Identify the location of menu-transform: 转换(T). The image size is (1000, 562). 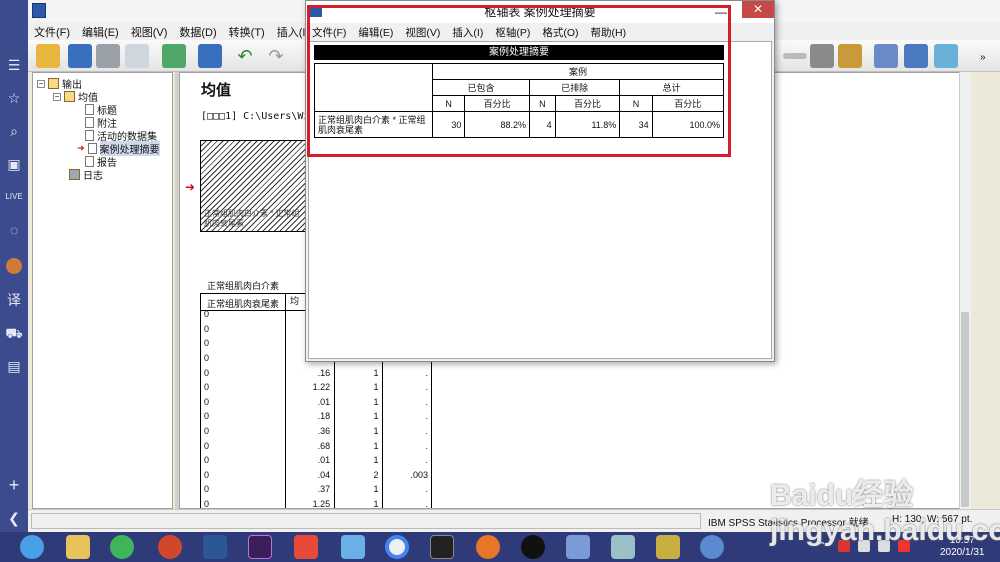
(247, 31).